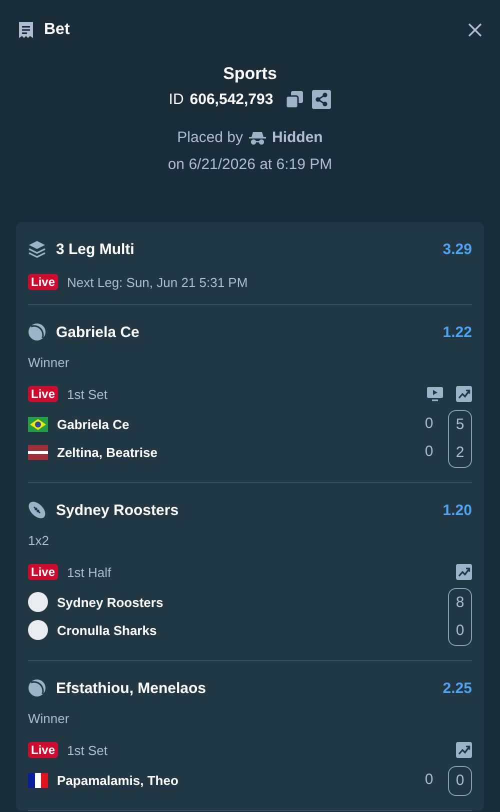  What do you see at coordinates (457, 688) in the screenshot?
I see `odds-value: 2.25` at bounding box center [457, 688].